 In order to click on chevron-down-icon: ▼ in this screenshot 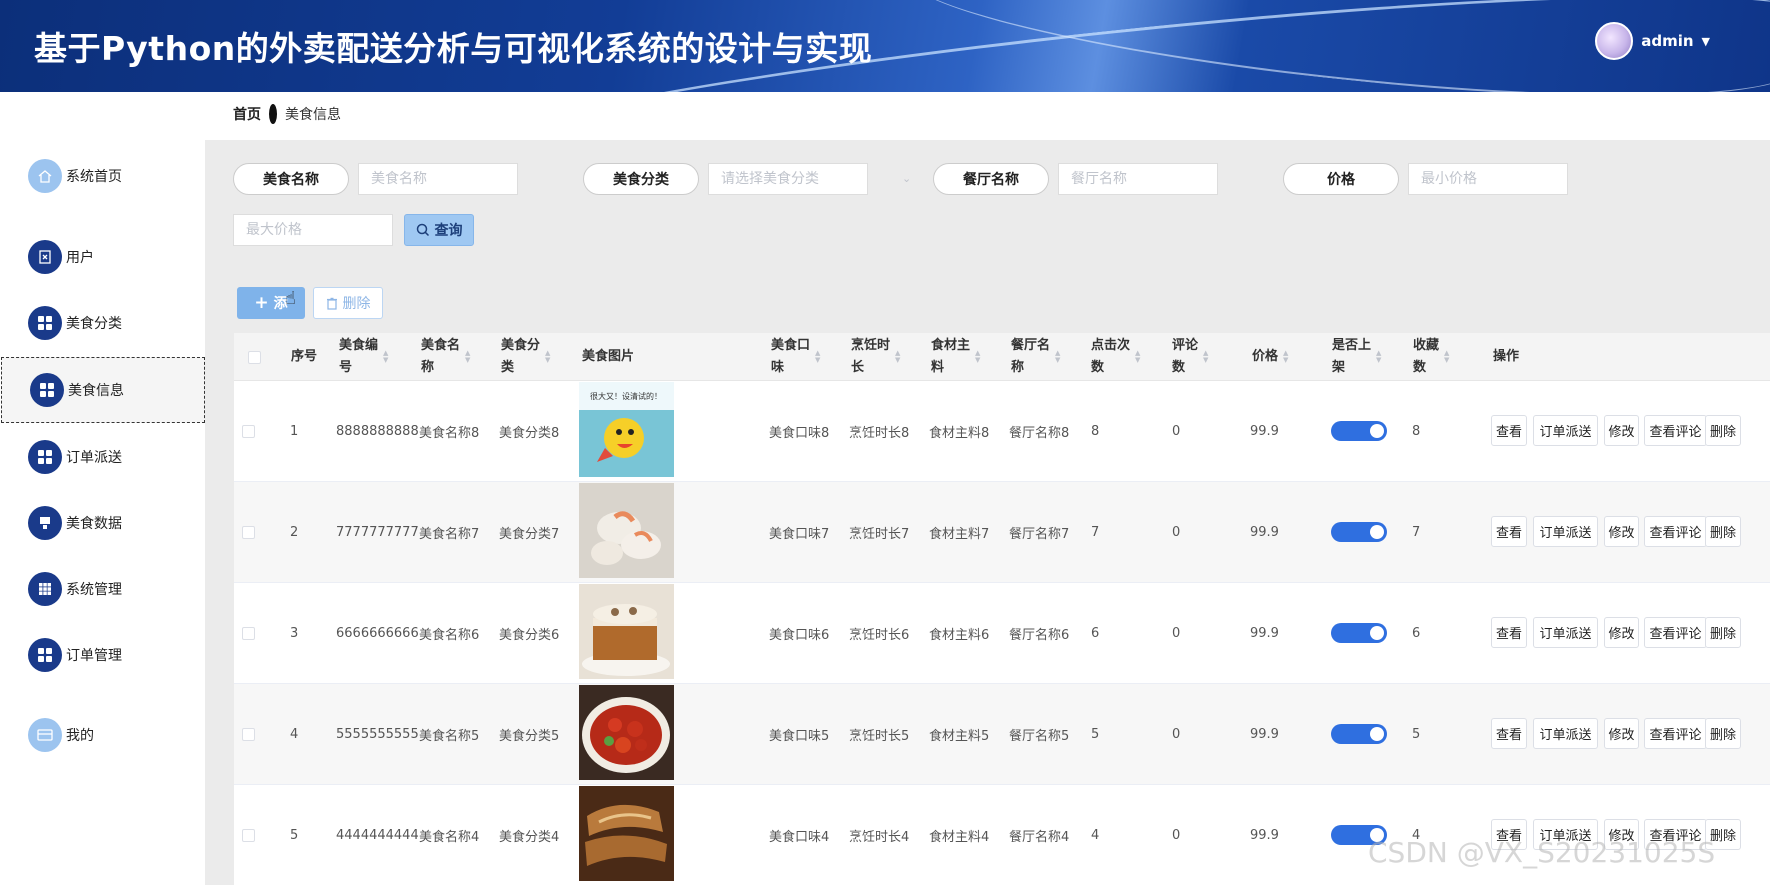, I will do `click(1706, 41)`.